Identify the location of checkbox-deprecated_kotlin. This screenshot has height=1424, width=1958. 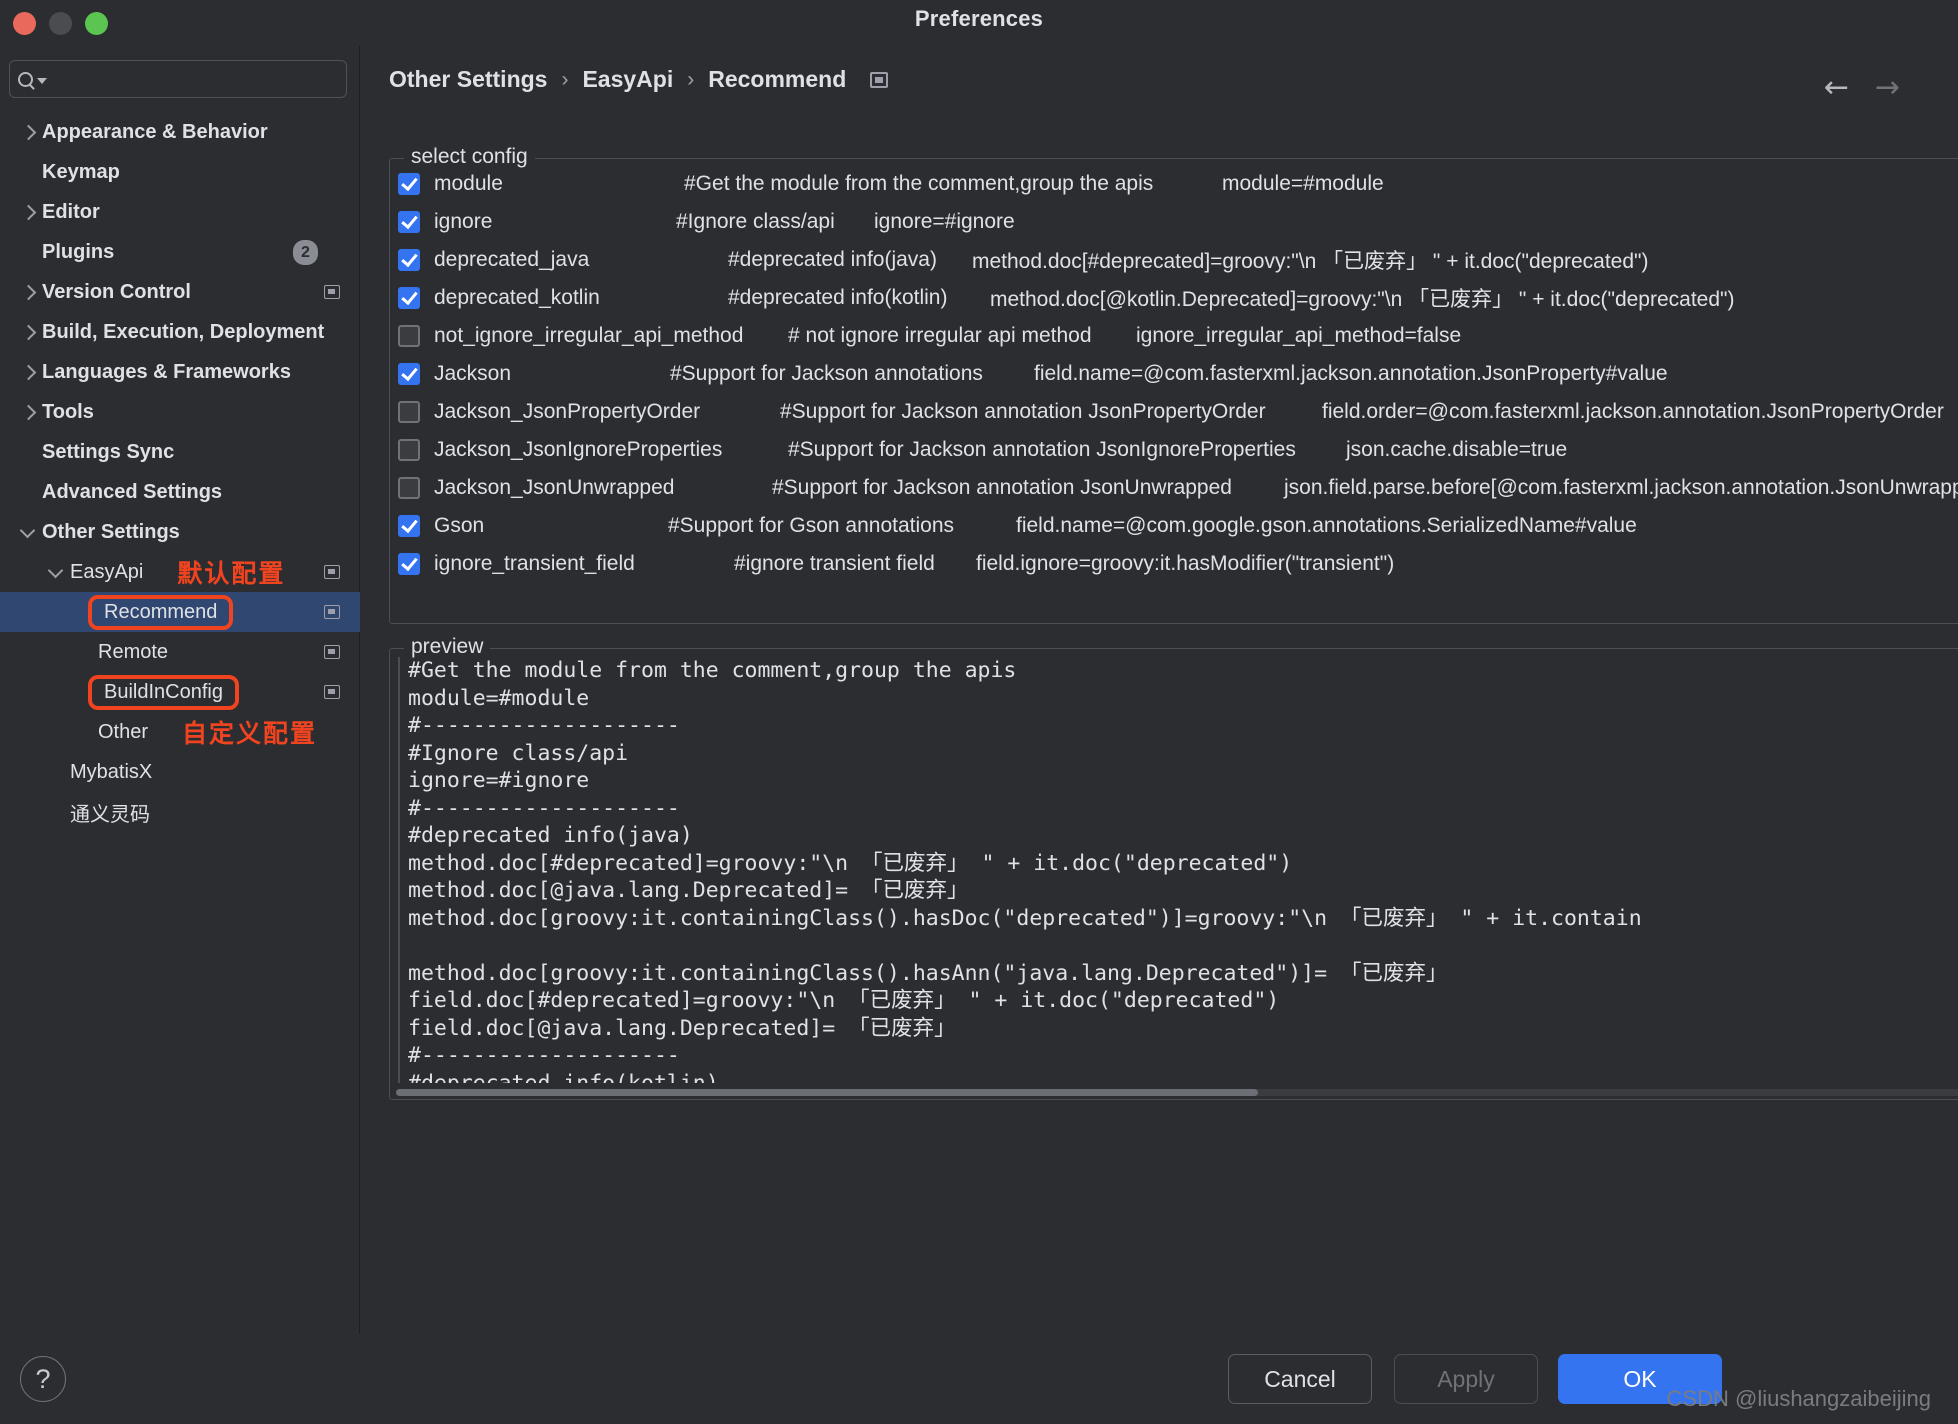
(409, 298).